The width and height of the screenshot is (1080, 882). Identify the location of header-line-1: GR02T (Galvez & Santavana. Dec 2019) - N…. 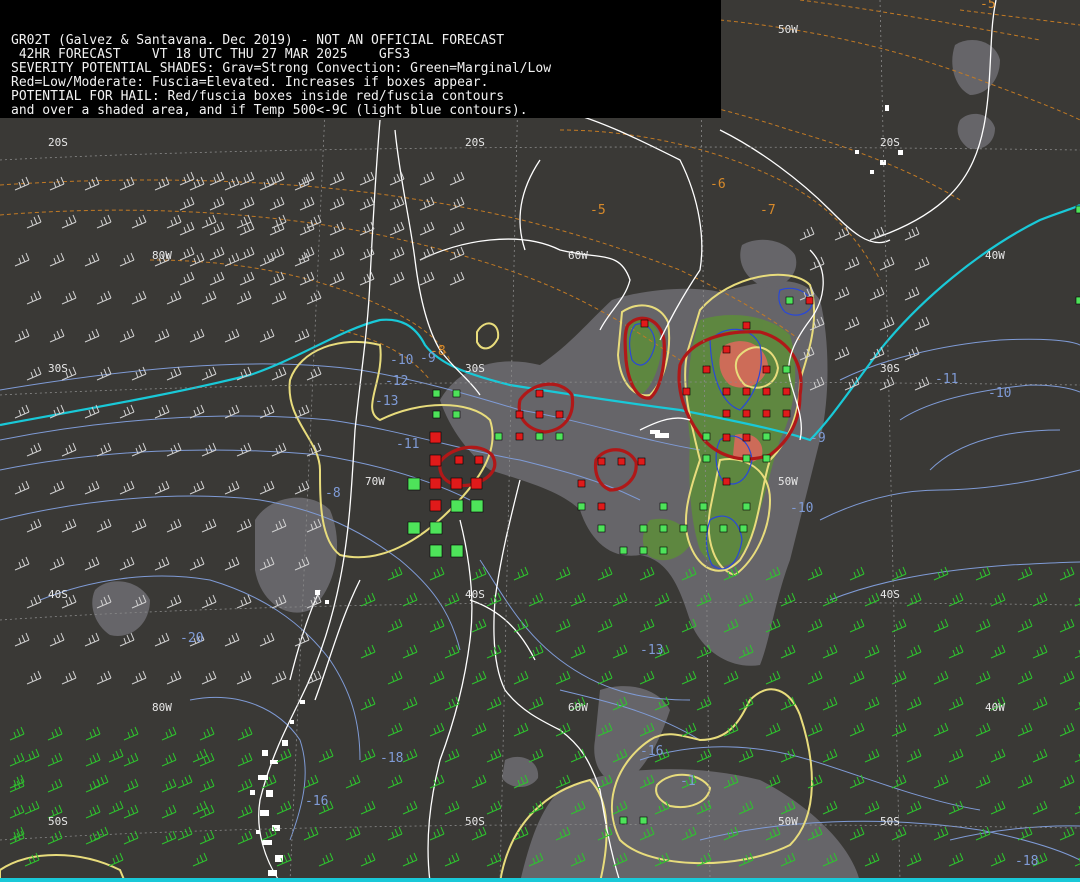
(258, 40).